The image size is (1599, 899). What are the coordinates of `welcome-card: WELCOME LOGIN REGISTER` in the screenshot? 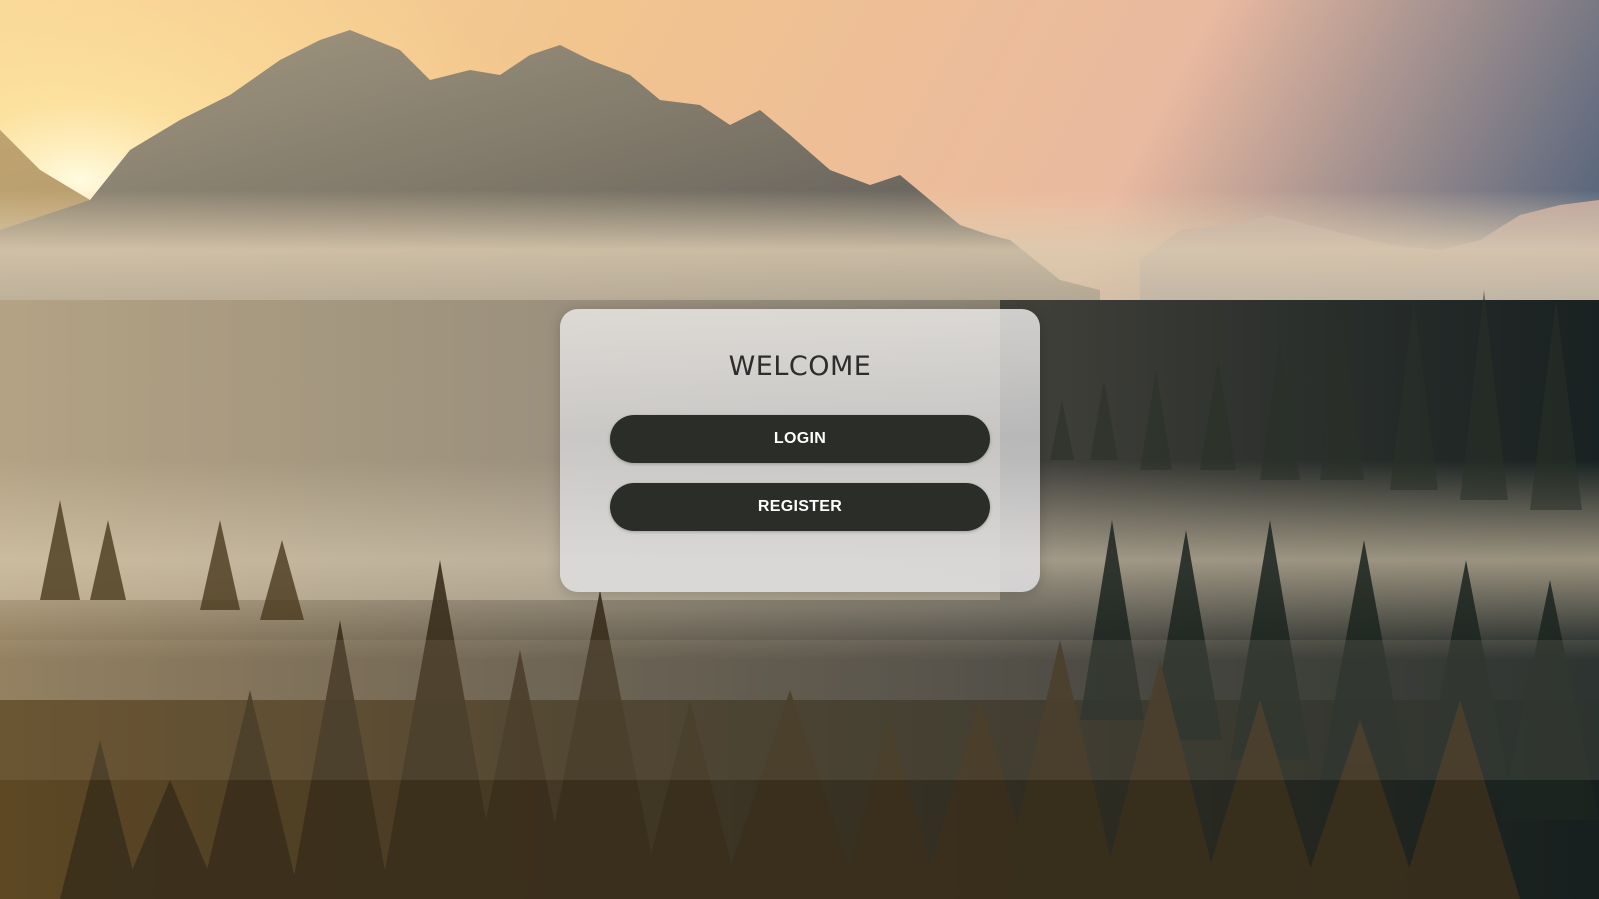 It's located at (800, 450).